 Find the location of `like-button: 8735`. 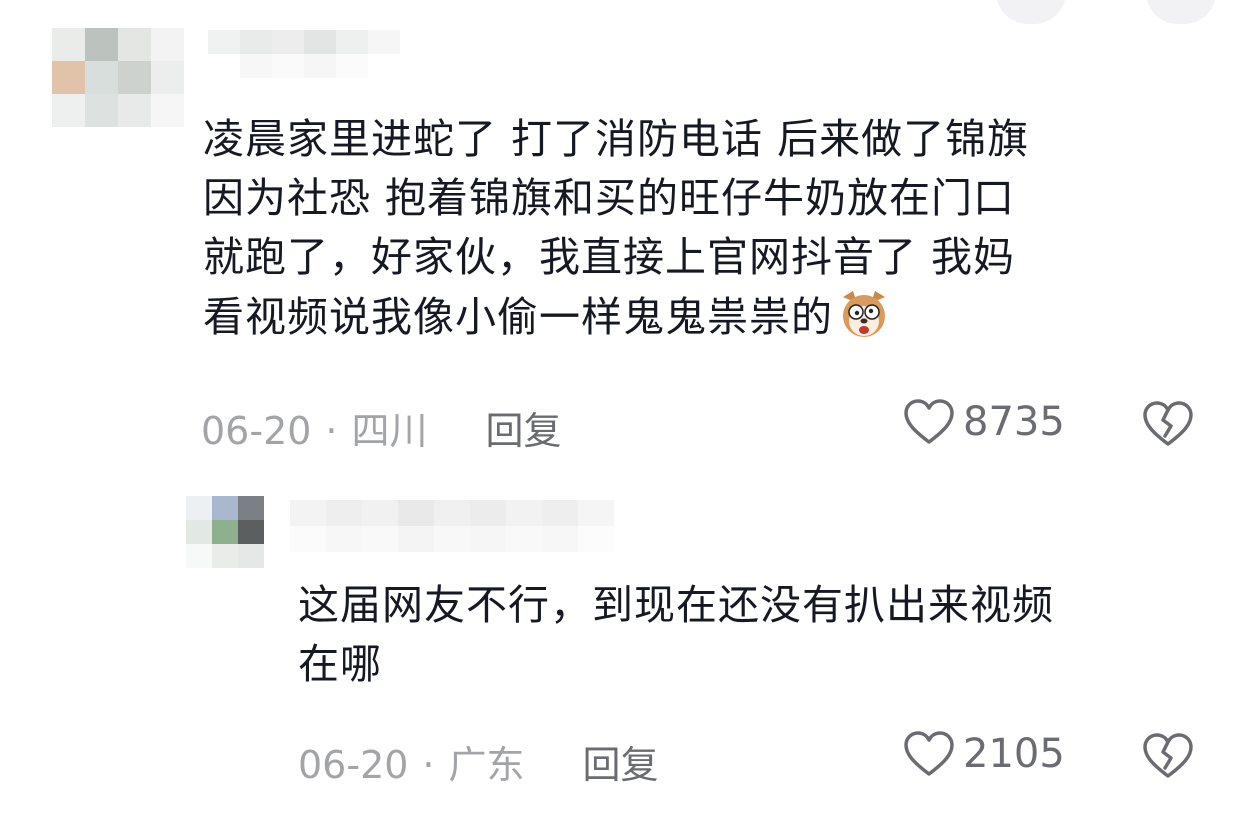

like-button: 8735 is located at coordinates (984, 422).